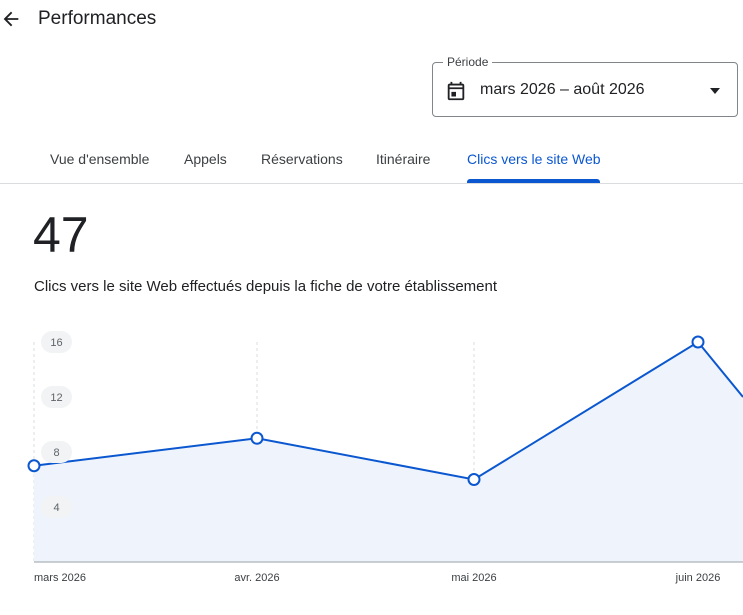 This screenshot has height=615, width=743. What do you see at coordinates (562, 89) in the screenshot?
I see `period-value: mars 2026 – août 2026` at bounding box center [562, 89].